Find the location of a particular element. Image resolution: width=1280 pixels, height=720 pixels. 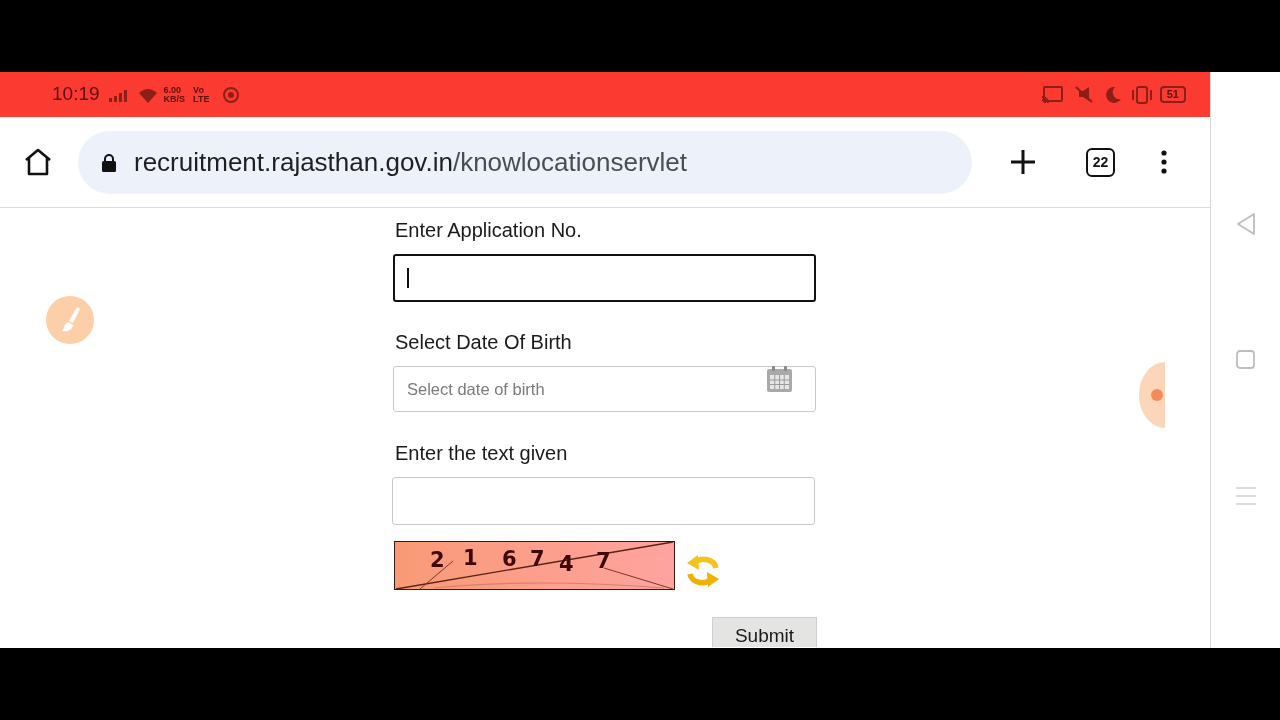

network-voice-label: Vo is located at coordinates (199, 90).